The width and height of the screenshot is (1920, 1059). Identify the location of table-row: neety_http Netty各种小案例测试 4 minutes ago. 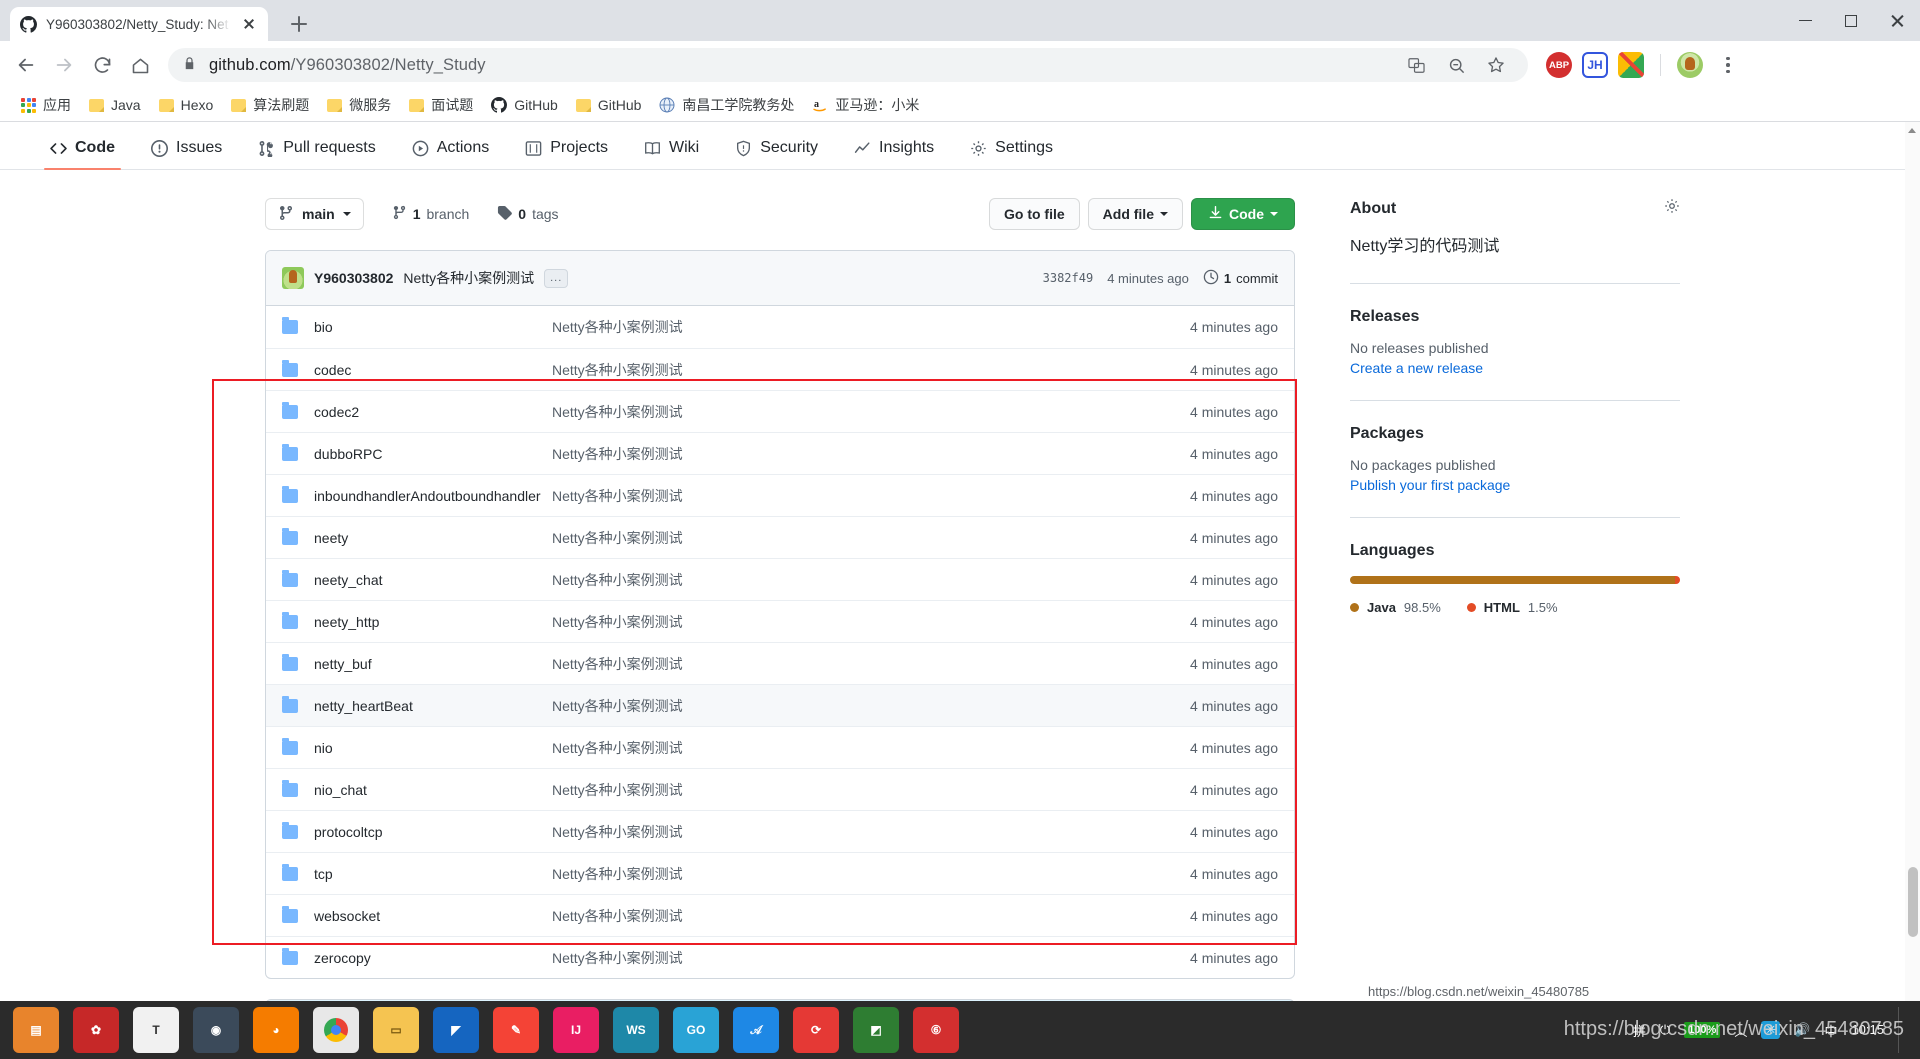
(780, 621).